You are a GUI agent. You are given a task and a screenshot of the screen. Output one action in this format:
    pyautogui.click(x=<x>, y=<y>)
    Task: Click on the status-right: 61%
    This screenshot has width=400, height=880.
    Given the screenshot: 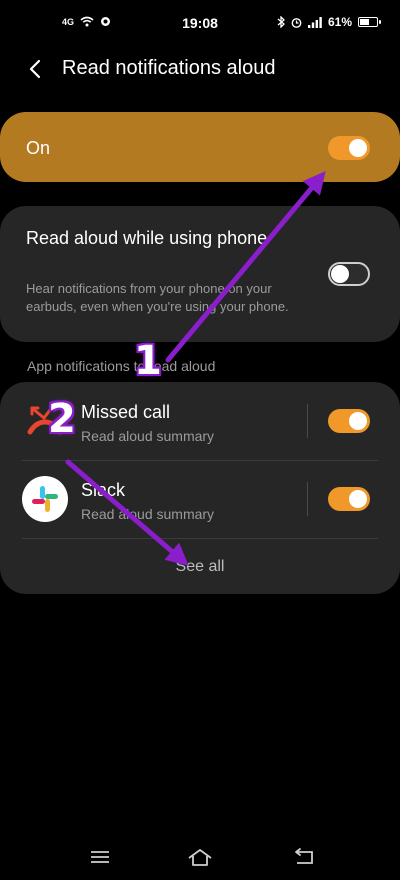 What is the action you would take?
    pyautogui.click(x=329, y=22)
    